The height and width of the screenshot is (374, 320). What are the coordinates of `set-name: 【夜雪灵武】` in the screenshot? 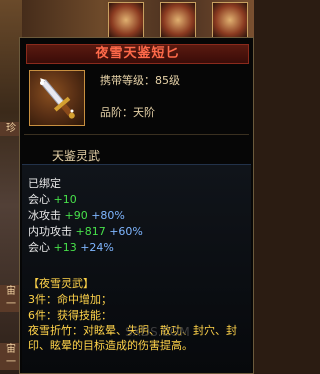 It's located at (61, 283).